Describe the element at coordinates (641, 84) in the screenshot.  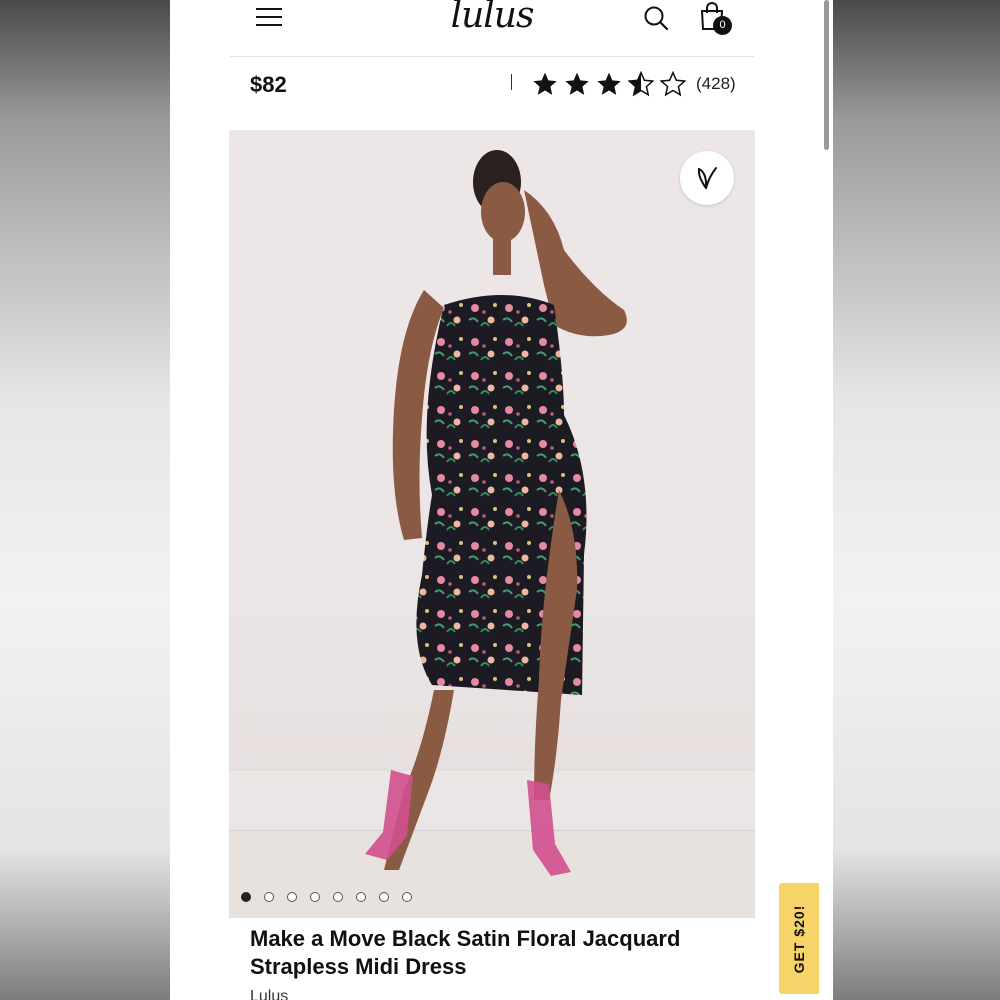
I see `star-half-icon` at that location.